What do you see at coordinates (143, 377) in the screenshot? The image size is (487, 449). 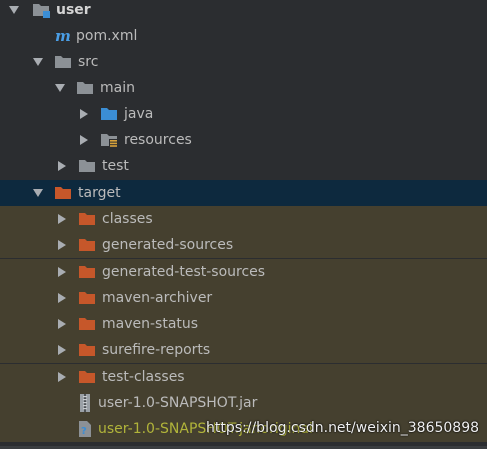 I see `tree-label: test-classes` at bounding box center [143, 377].